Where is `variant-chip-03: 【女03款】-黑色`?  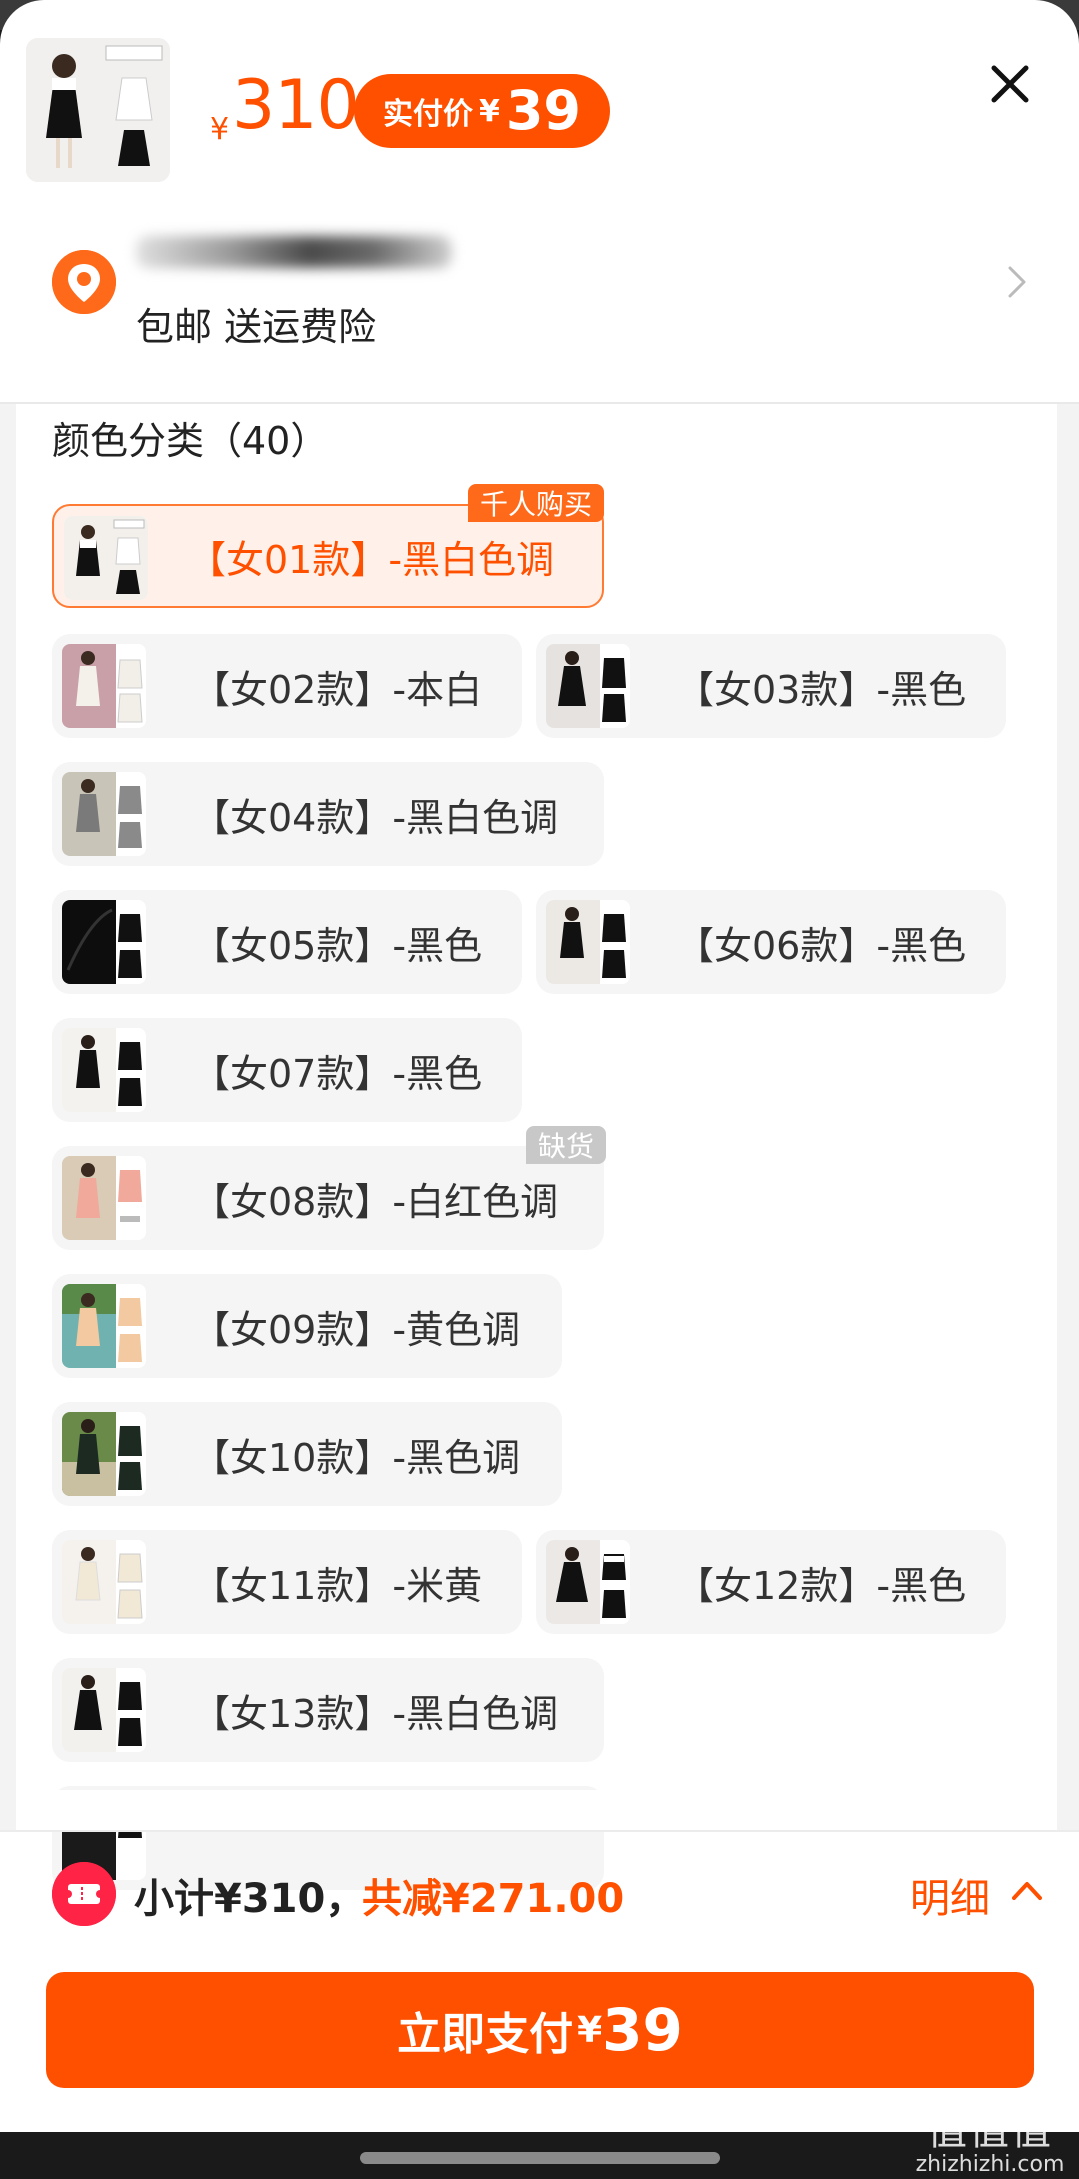
variant-chip-03: 【女03款】-黑色 is located at coordinates (771, 686).